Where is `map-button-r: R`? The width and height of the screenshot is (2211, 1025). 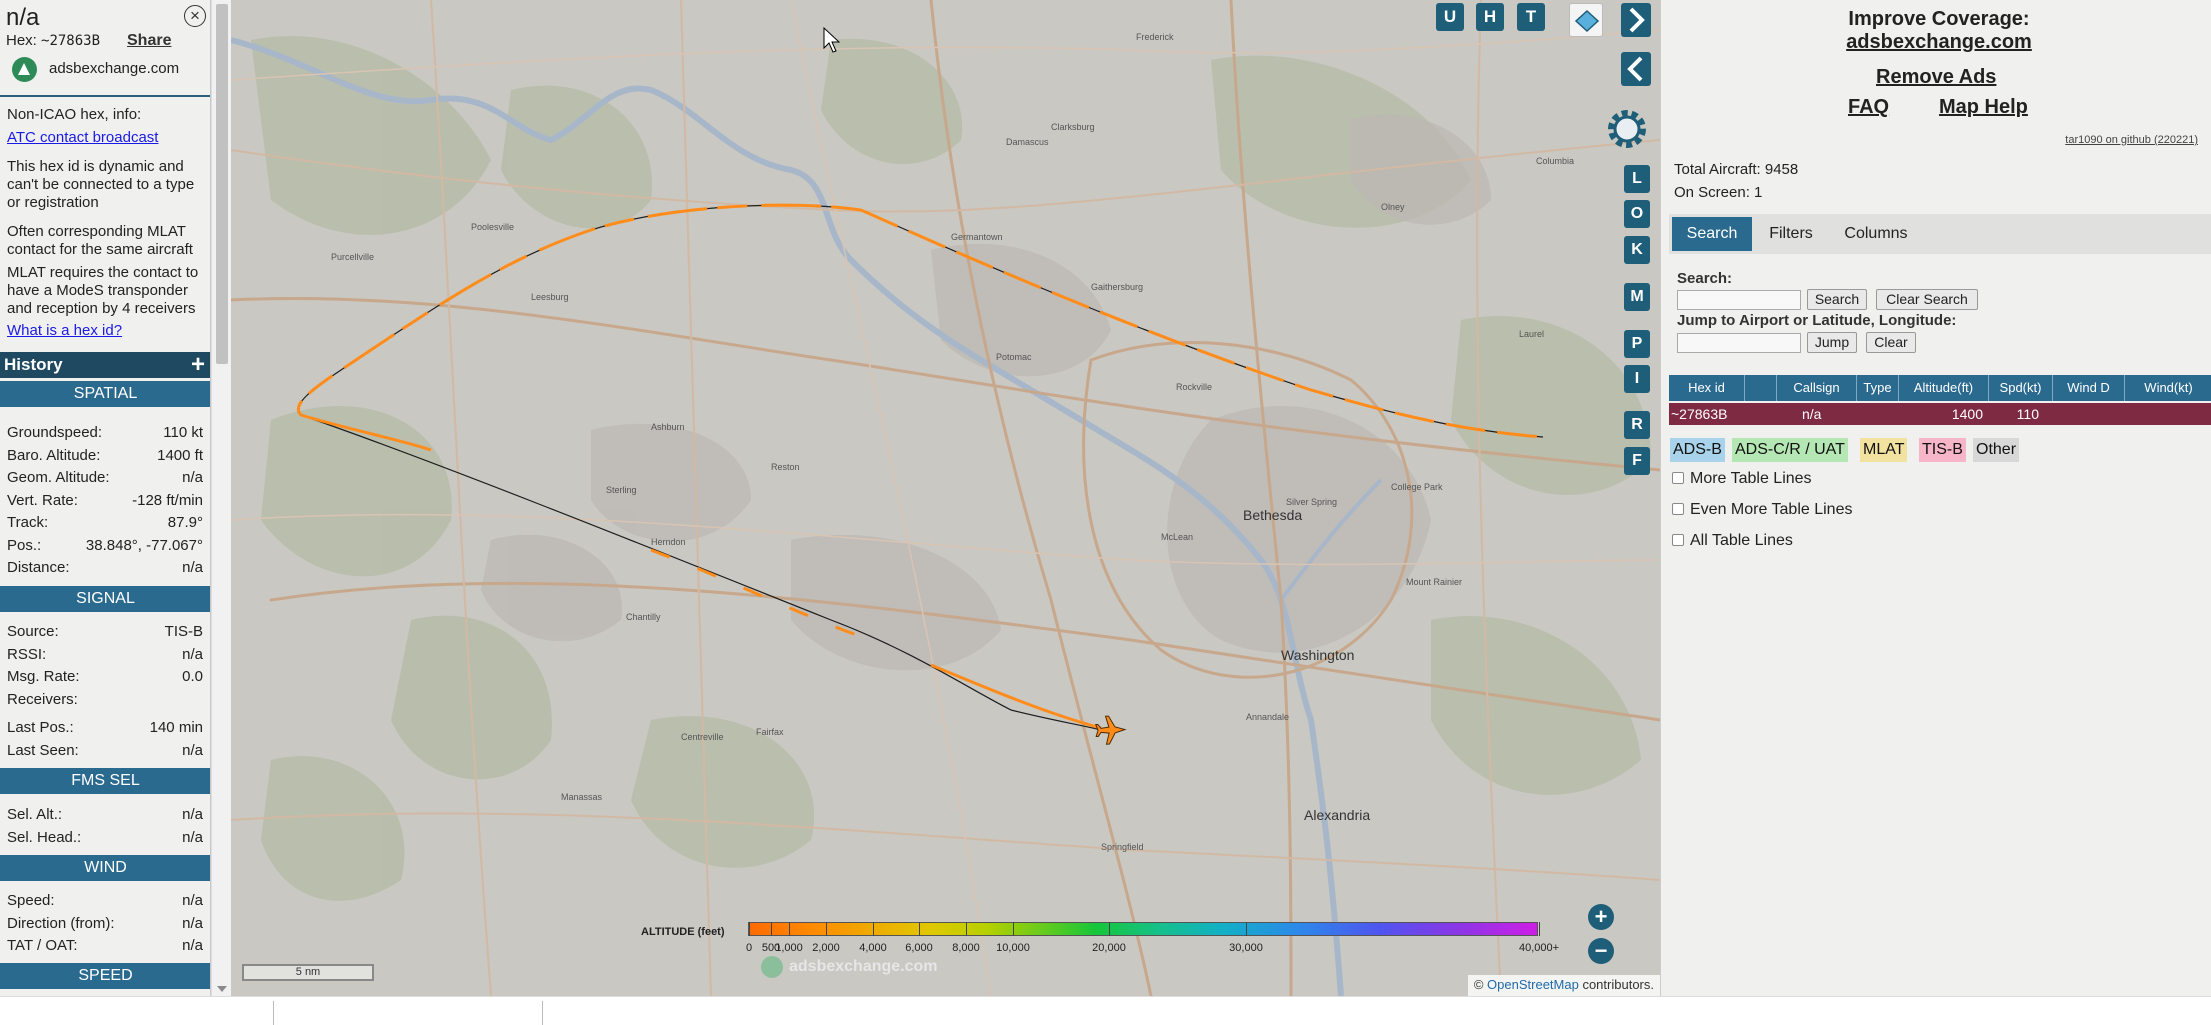
map-button-r: R is located at coordinates (1637, 425).